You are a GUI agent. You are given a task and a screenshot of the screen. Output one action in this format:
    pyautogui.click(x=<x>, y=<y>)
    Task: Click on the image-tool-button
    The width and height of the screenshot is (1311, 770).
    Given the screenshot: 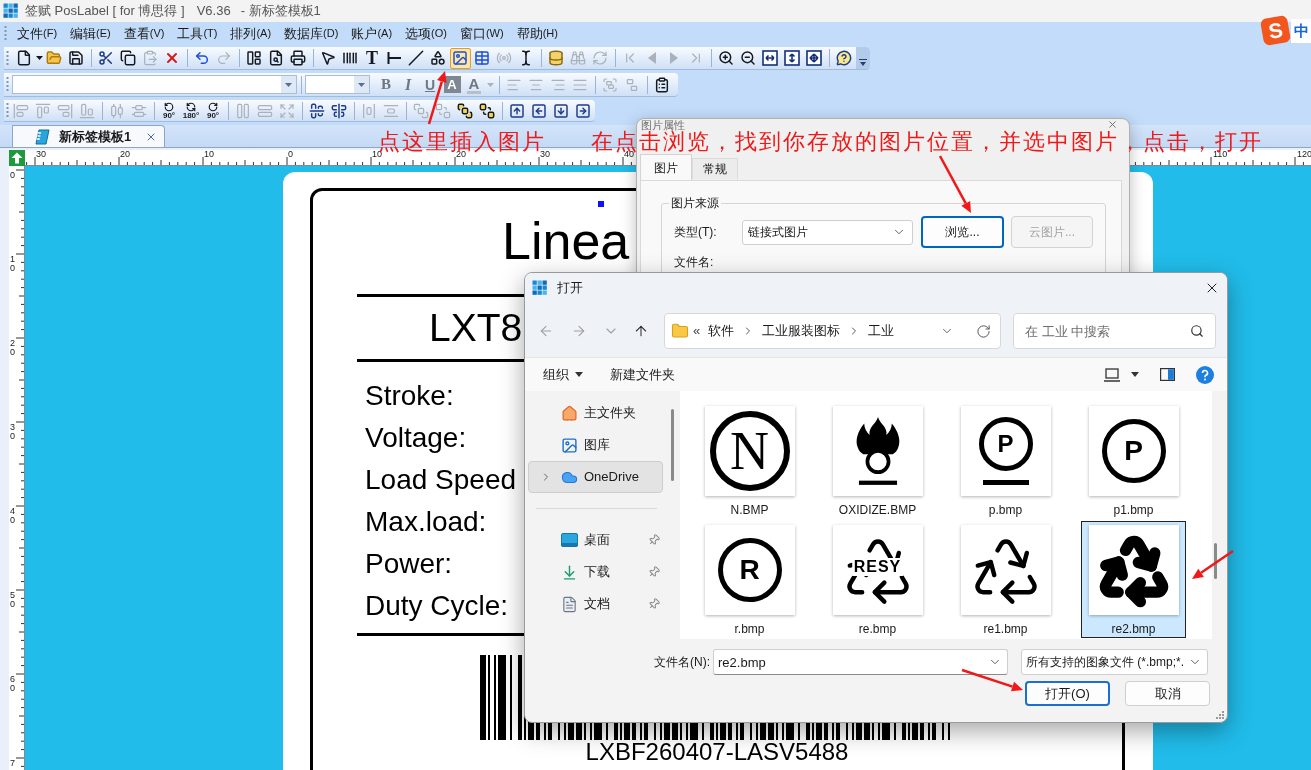 What is the action you would take?
    pyautogui.click(x=460, y=58)
    